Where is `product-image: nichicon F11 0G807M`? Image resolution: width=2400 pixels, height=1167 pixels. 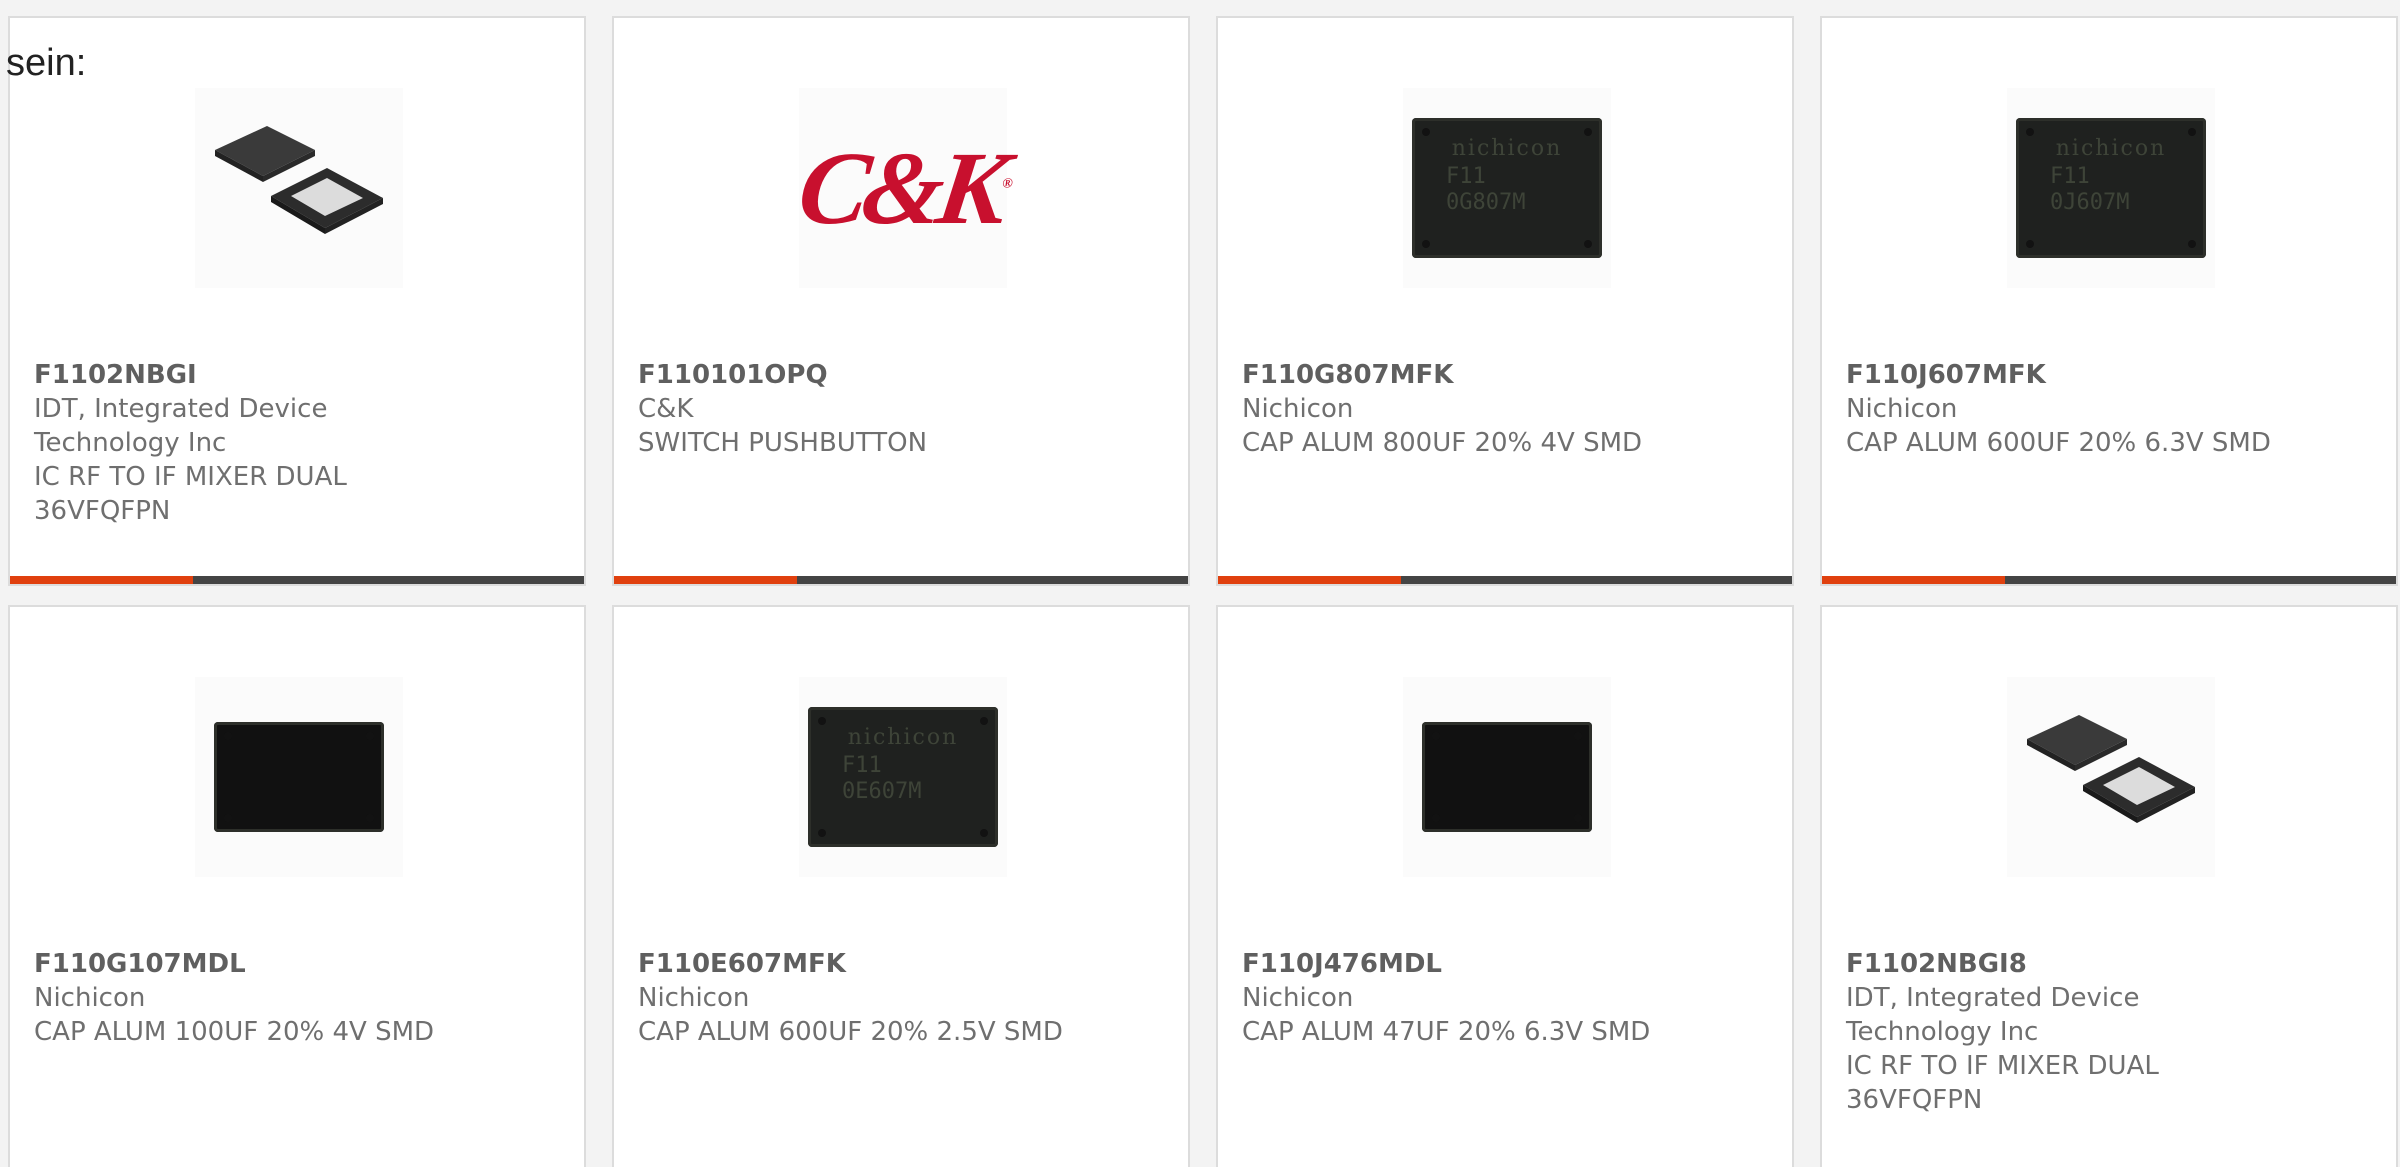 product-image: nichicon F11 0G807M is located at coordinates (1507, 188).